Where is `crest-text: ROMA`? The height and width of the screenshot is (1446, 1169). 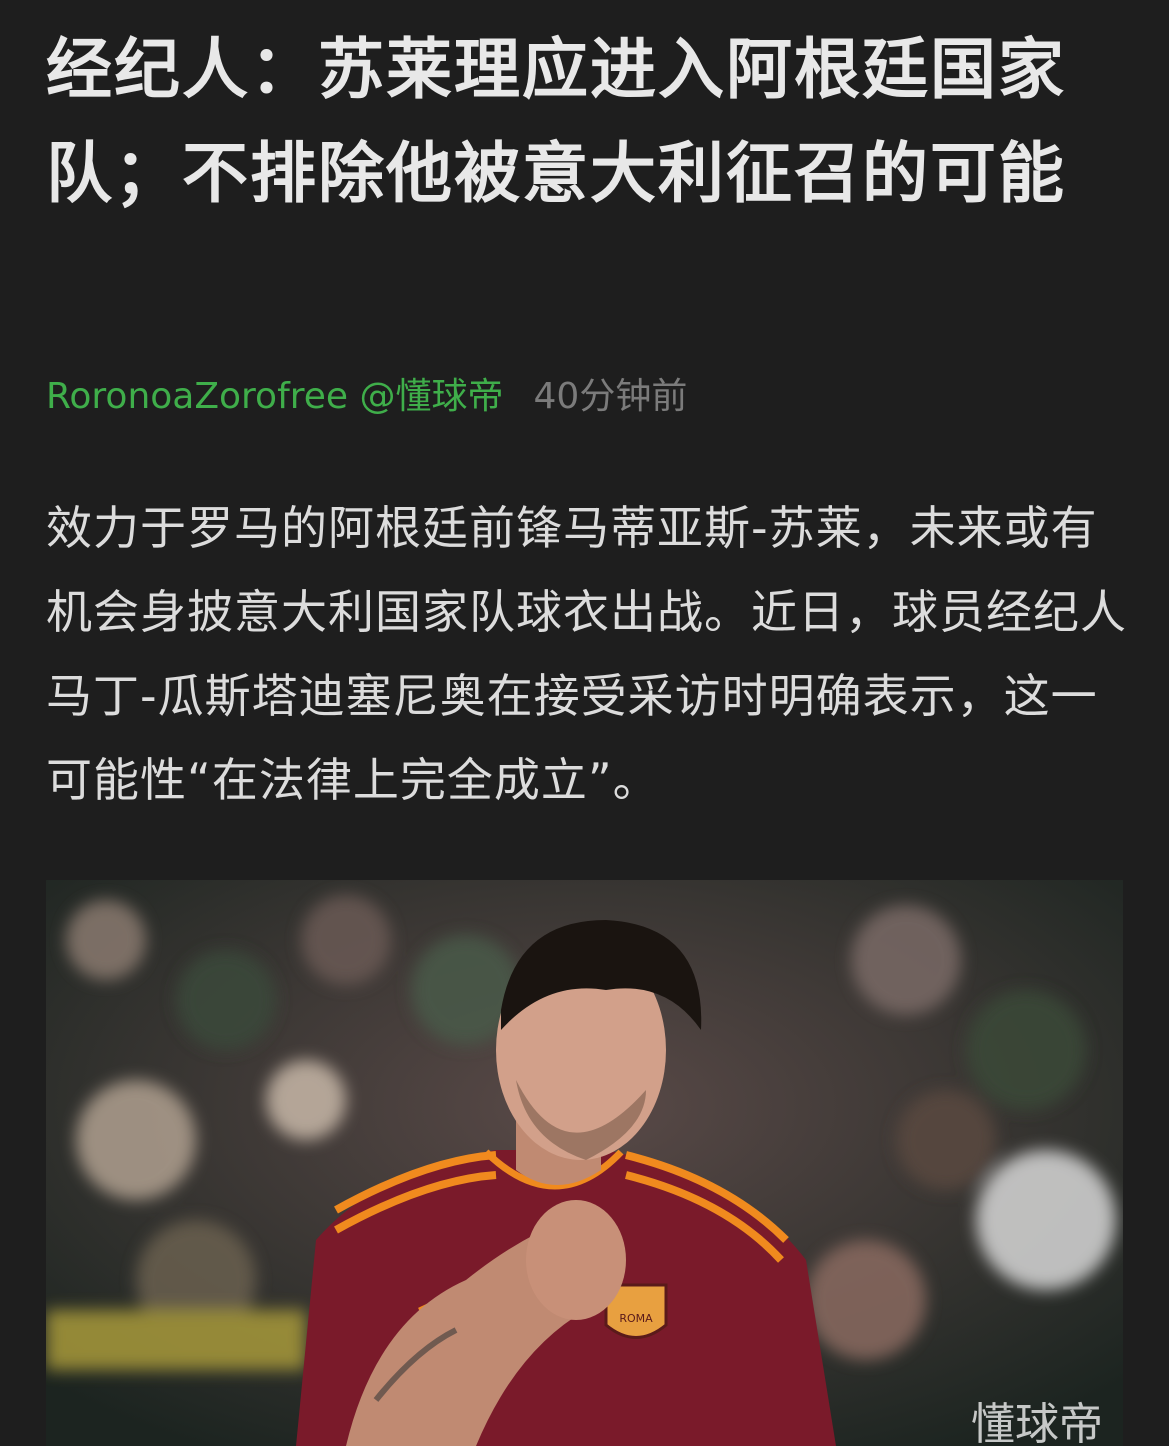 crest-text: ROMA is located at coordinates (636, 1318).